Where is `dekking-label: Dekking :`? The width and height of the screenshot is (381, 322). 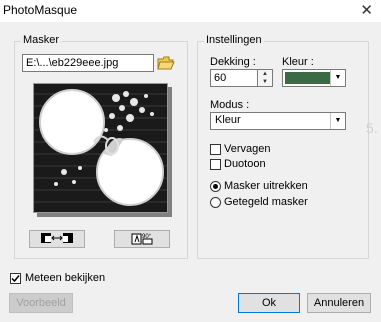
dekking-label: Dekking : is located at coordinates (233, 62).